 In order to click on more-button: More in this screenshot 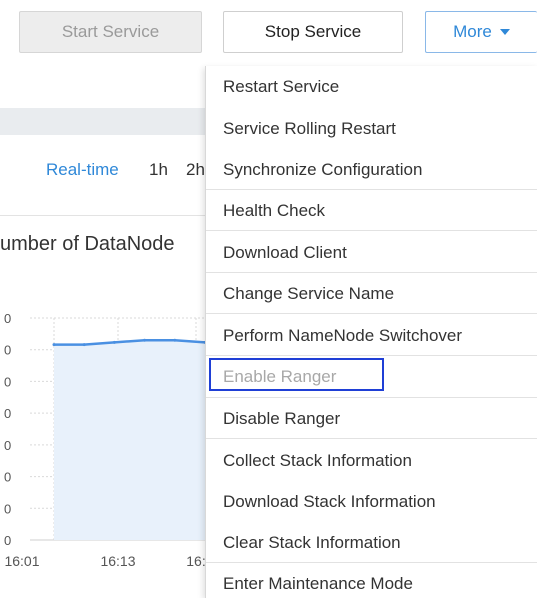, I will do `click(481, 32)`.